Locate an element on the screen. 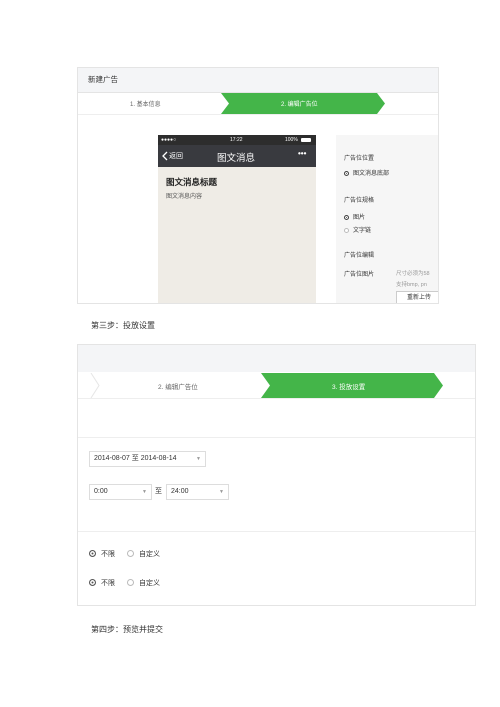  position-label: 广告位位置 is located at coordinates (359, 159).